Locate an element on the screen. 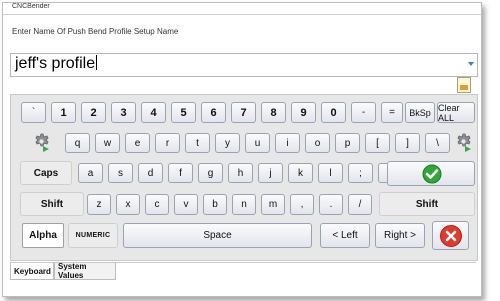 Image resolution: width=500 pixels, height=301 pixels. numeric-mode-button: NUMERIC is located at coordinates (93, 235).